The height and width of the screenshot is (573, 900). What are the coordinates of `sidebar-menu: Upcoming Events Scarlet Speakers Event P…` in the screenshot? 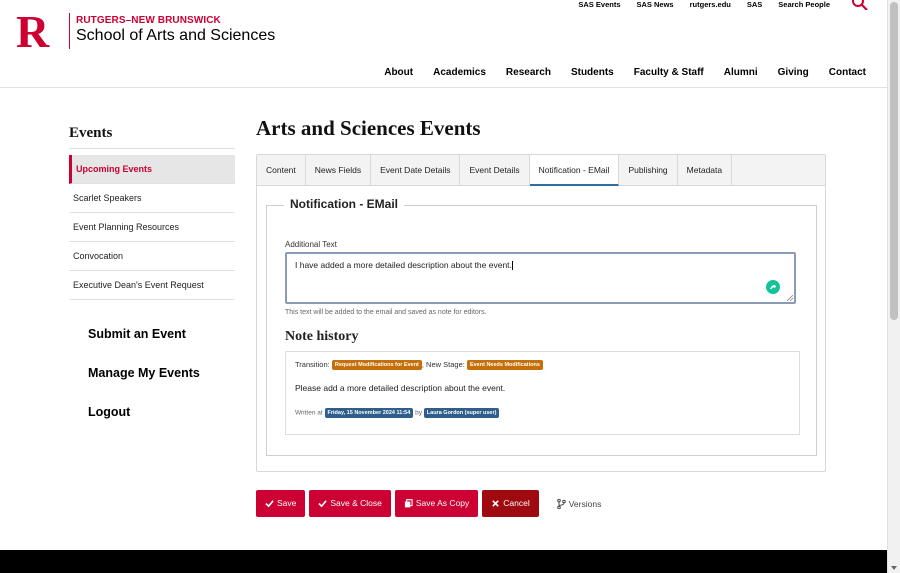 It's located at (152, 227).